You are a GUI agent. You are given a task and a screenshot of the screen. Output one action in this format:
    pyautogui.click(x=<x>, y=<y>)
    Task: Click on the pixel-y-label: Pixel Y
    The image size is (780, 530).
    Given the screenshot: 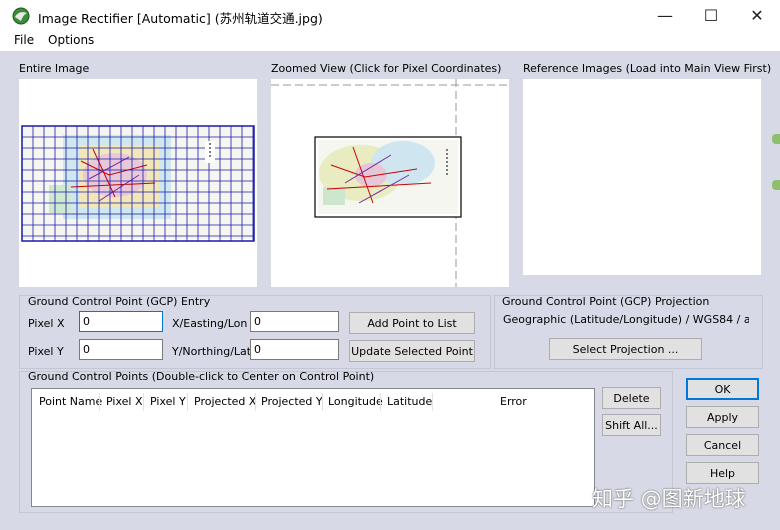 What is the action you would take?
    pyautogui.click(x=46, y=351)
    